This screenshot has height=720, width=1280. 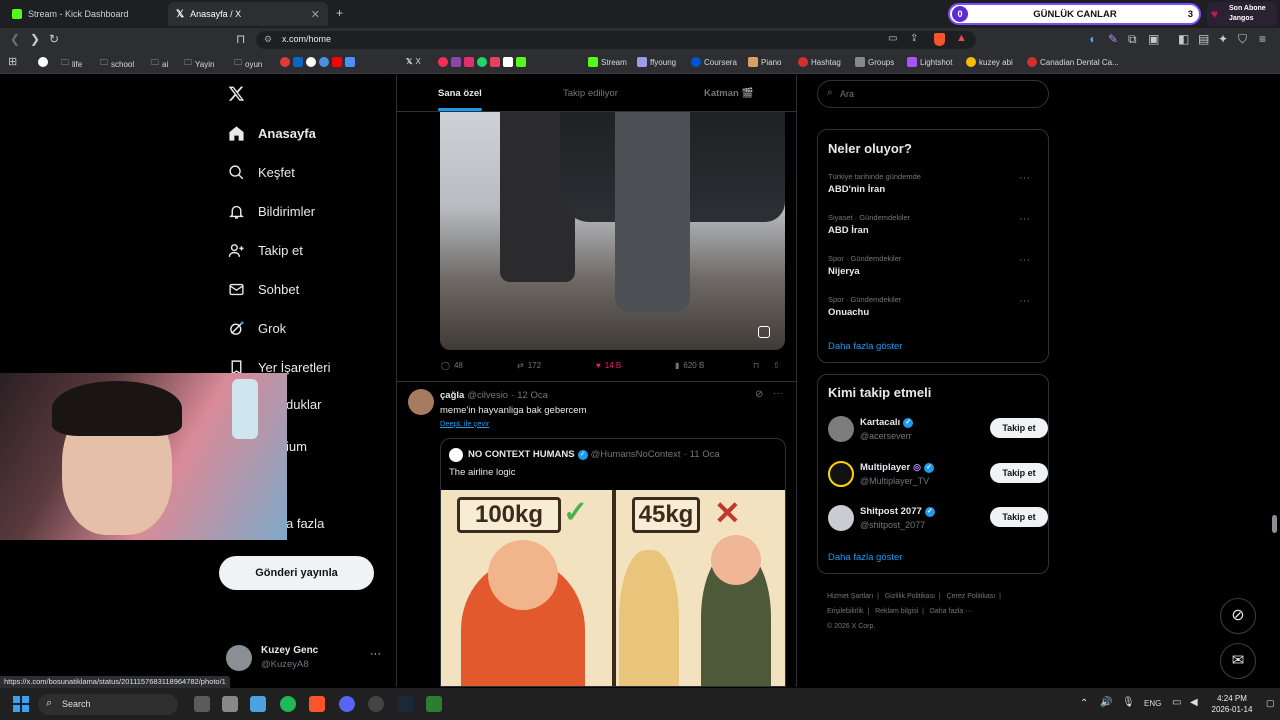 I want to click on follow-suggestion: Shitpost 2077 ✓ @shitpost_2077 Takip et, so click(x=938, y=520).